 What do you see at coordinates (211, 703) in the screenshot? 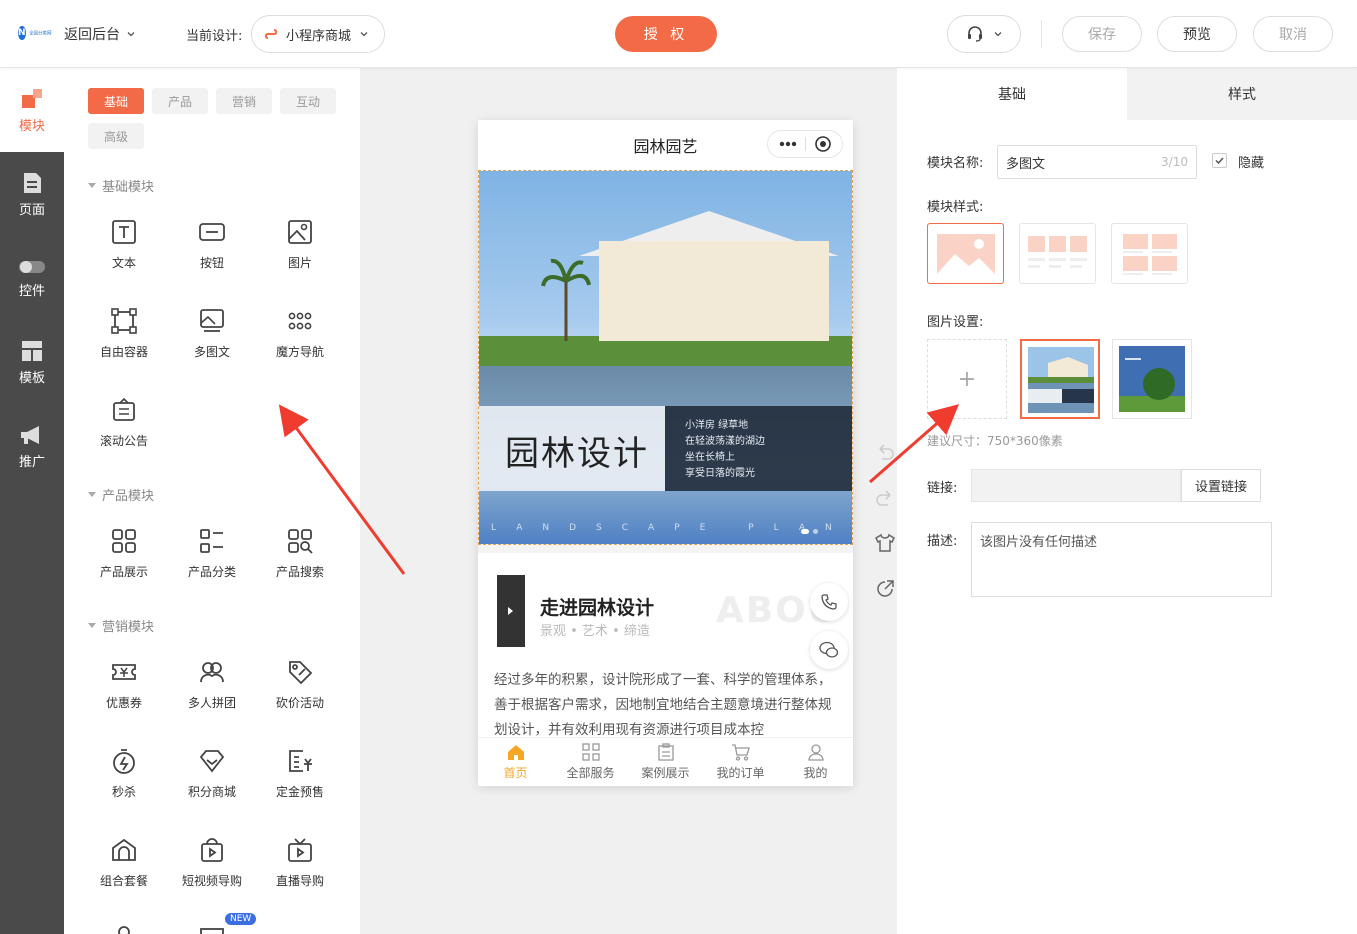
I see `module-label: 多人拼团` at bounding box center [211, 703].